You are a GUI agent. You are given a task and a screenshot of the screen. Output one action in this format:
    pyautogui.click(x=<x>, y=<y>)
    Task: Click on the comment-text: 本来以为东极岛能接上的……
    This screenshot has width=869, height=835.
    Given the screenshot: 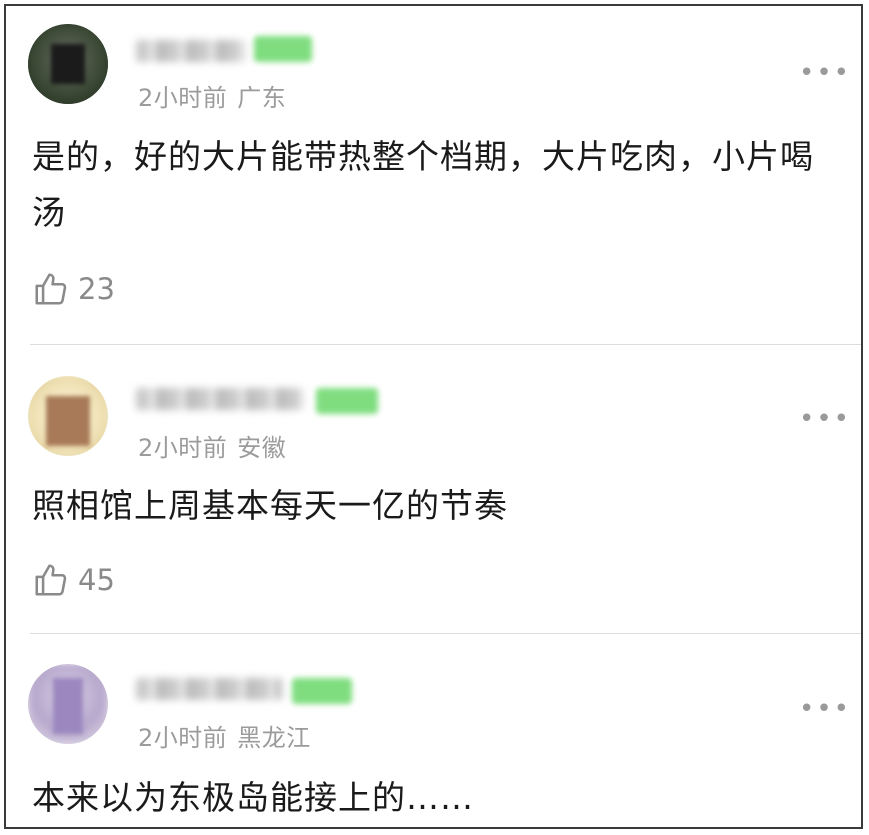 What is the action you would take?
    pyautogui.click(x=253, y=797)
    